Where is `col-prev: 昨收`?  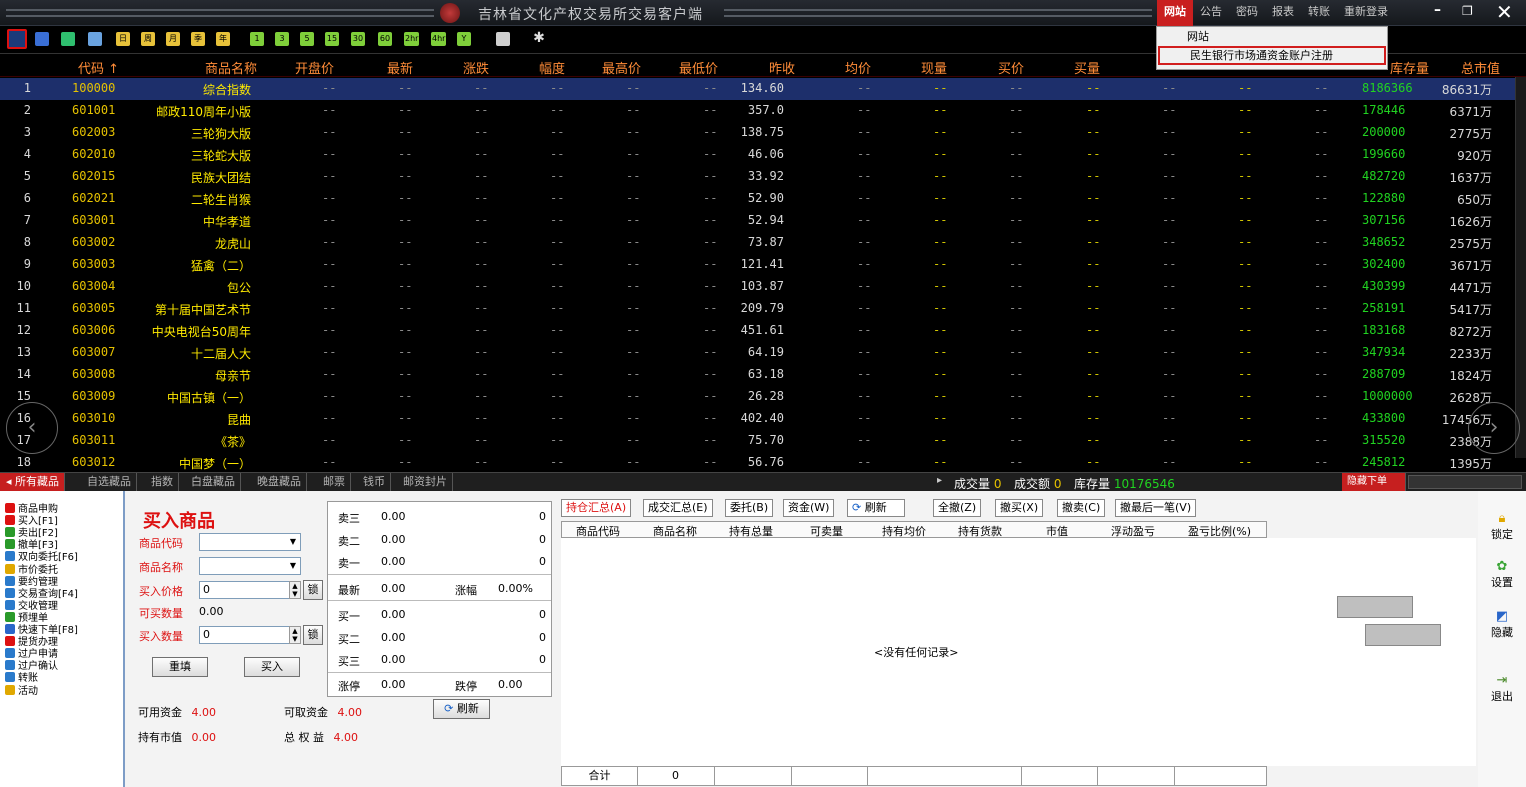
col-prev: 昨收 is located at coordinates (782, 67).